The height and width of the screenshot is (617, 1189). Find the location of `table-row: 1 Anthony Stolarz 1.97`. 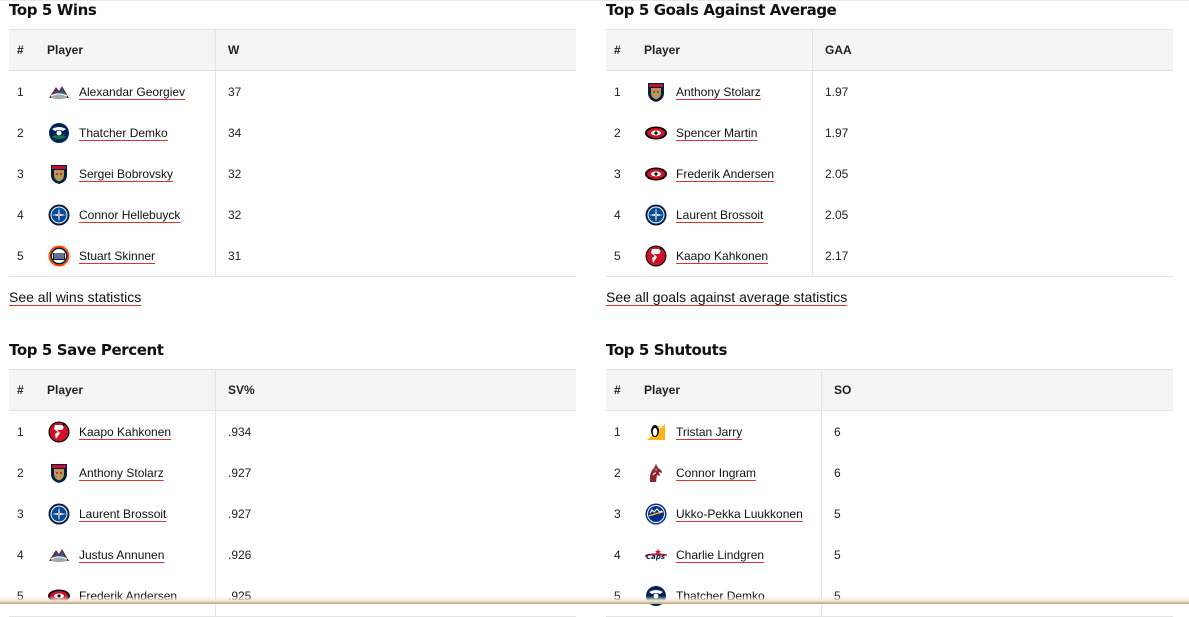

table-row: 1 Anthony Stolarz 1.97 is located at coordinates (889, 91).